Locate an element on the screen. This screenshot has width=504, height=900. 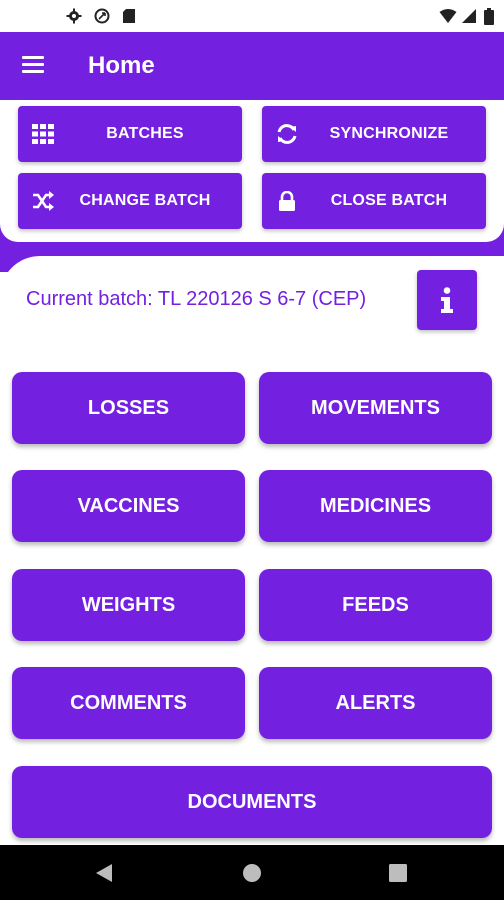
batch-info-button is located at coordinates (447, 300).